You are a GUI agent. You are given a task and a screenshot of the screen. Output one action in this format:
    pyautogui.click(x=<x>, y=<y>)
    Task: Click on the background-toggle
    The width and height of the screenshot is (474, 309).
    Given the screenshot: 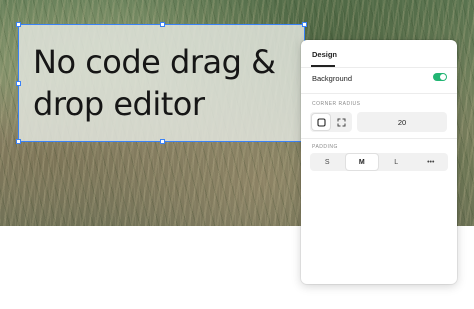 What is the action you would take?
    pyautogui.click(x=440, y=77)
    